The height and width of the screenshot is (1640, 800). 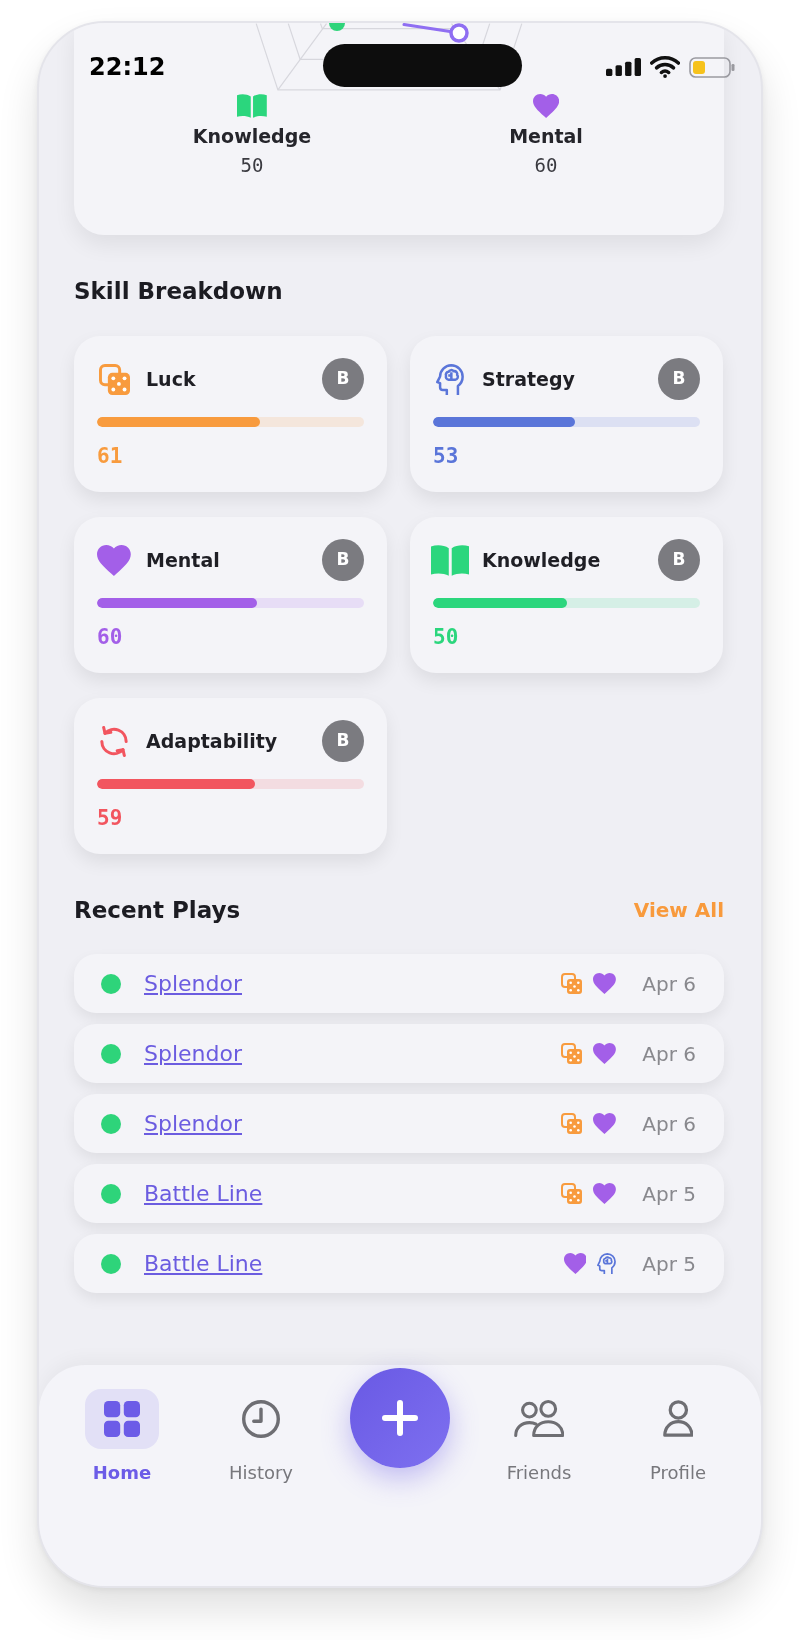 I want to click on nav-tab: Home, so click(x=122, y=1436).